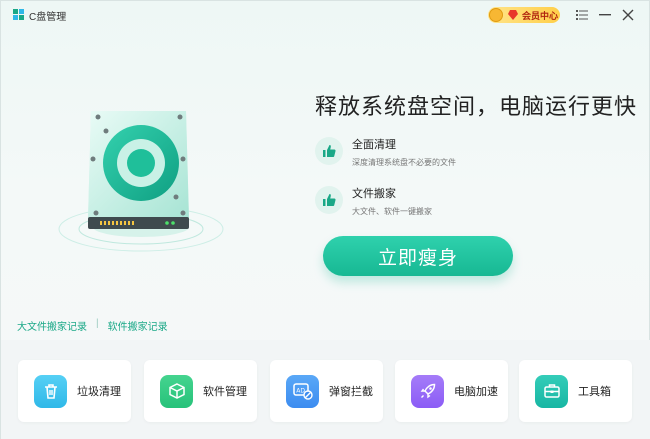 The height and width of the screenshot is (439, 650). Describe the element at coordinates (582, 15) in the screenshot. I see `list-icon` at that location.